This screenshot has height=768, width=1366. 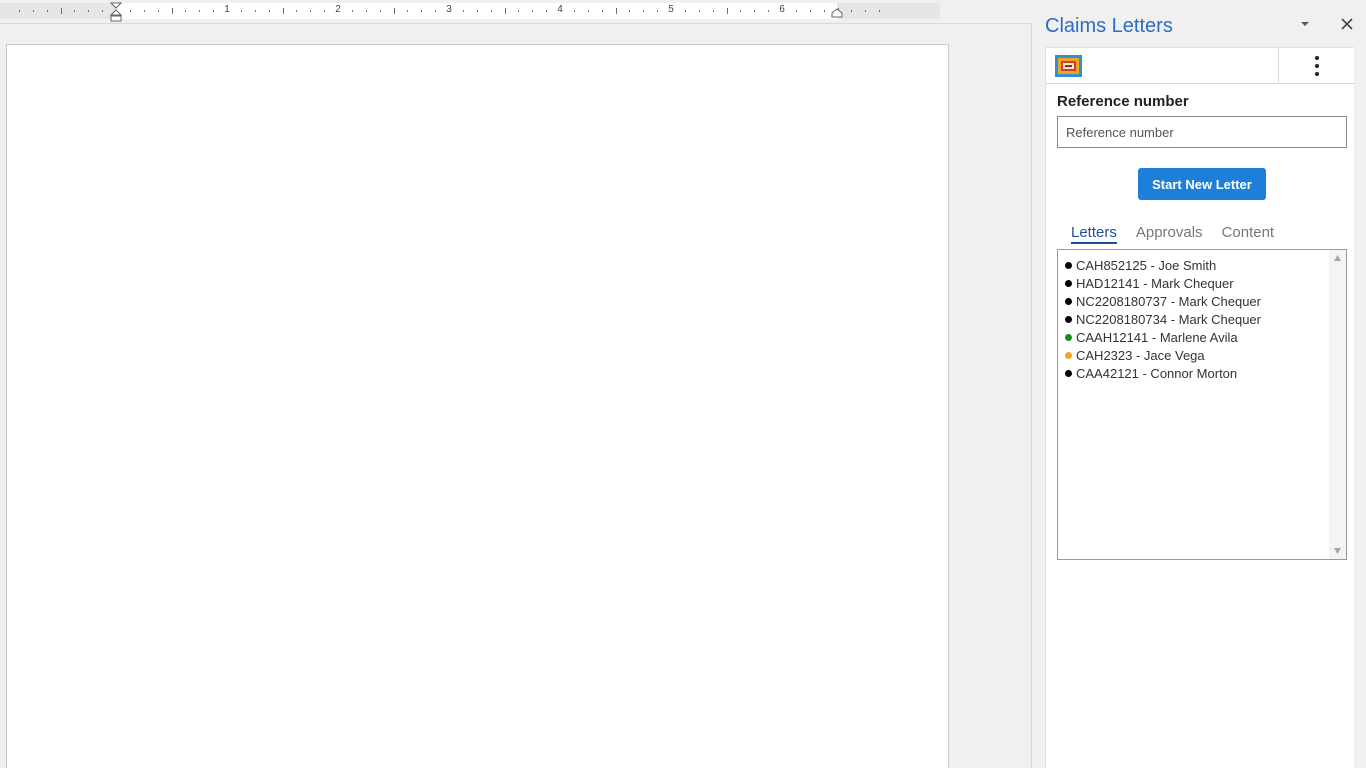 What do you see at coordinates (1094, 234) in the screenshot?
I see `tab-letters: Letters` at bounding box center [1094, 234].